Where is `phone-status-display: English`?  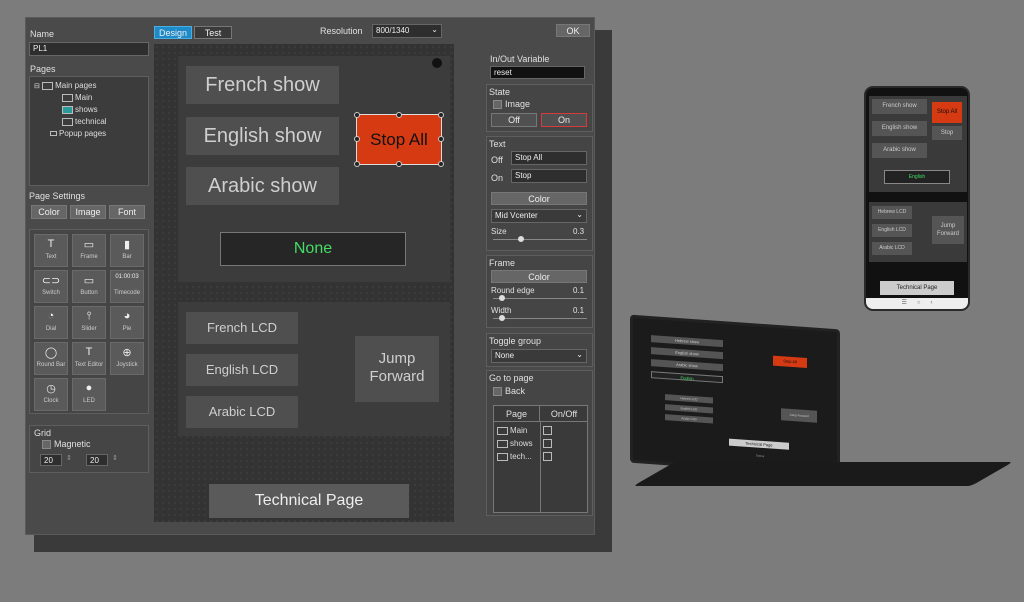
phone-status-display: English is located at coordinates (917, 177).